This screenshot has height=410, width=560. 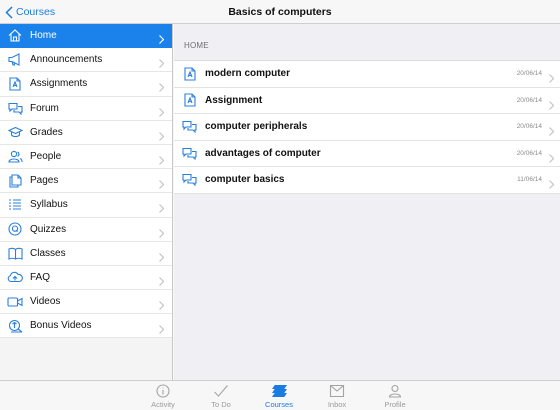 I want to click on tab-courses: Courses, so click(x=279, y=396).